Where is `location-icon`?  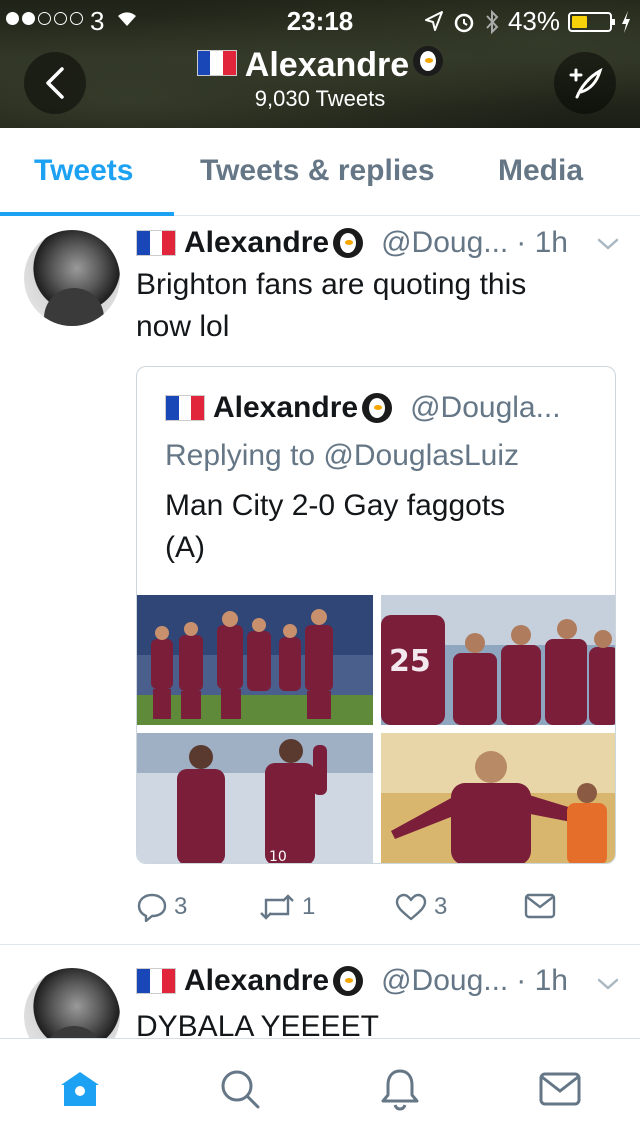
location-icon is located at coordinates (433, 20).